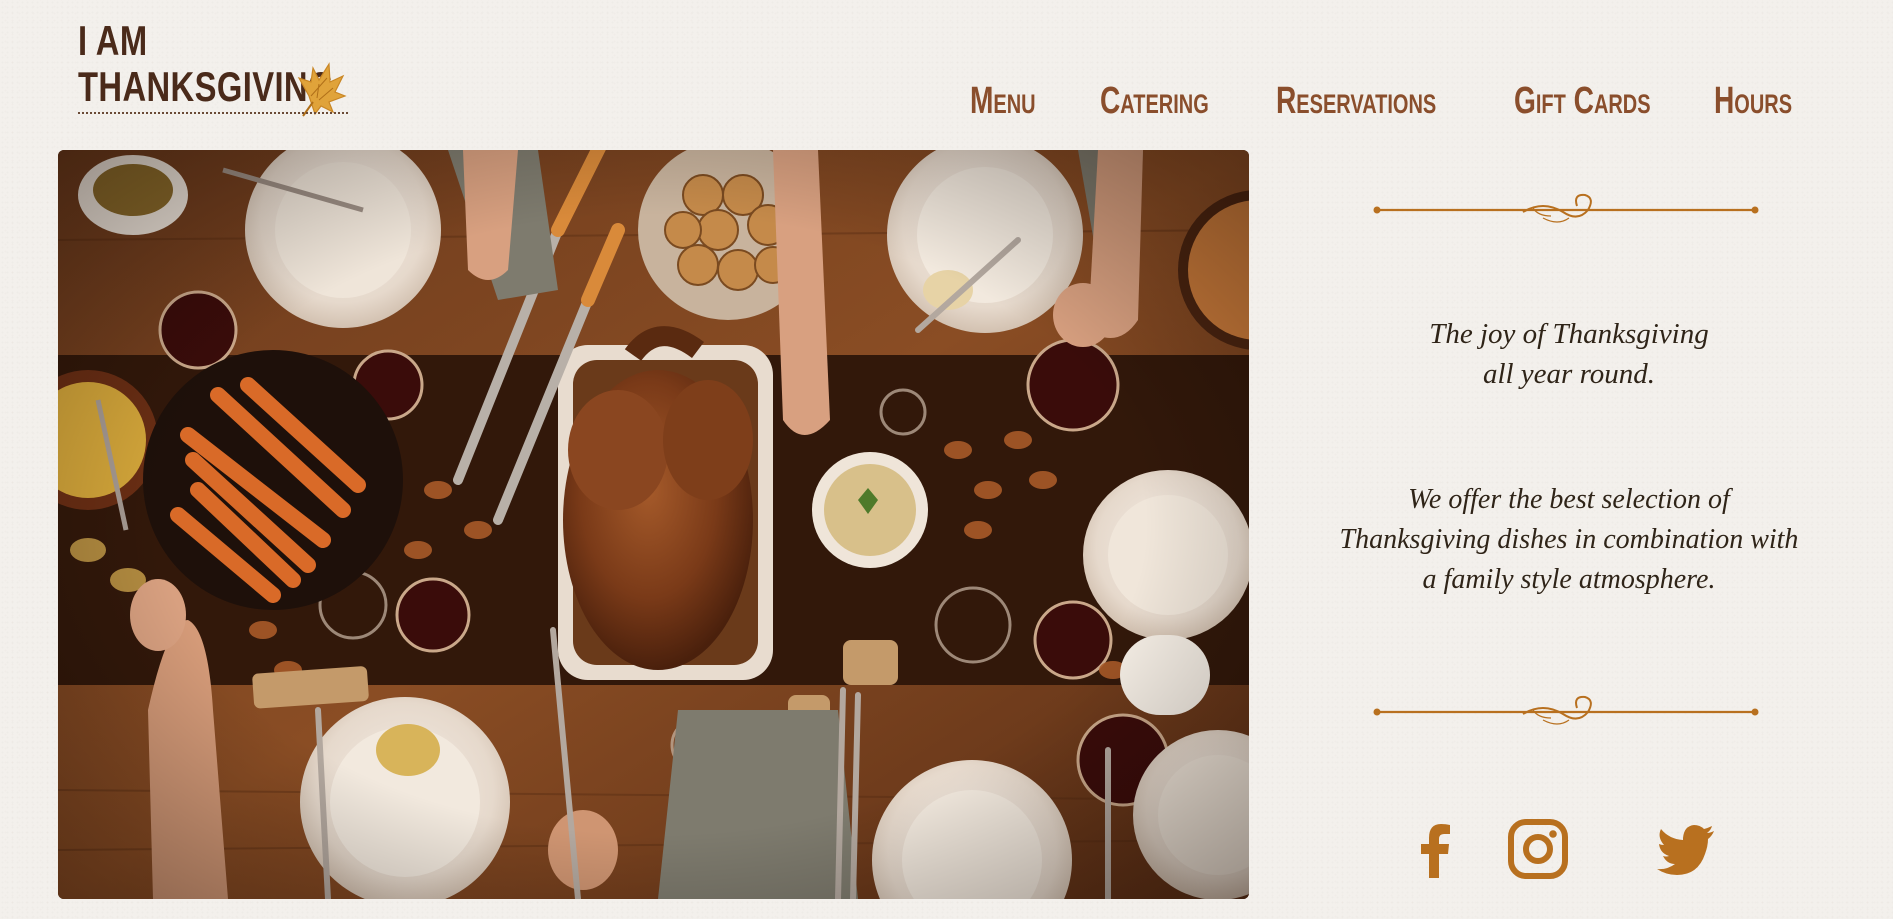 This screenshot has height=919, width=1893. What do you see at coordinates (1356, 101) in the screenshot?
I see `nav-reservations: Reservations` at bounding box center [1356, 101].